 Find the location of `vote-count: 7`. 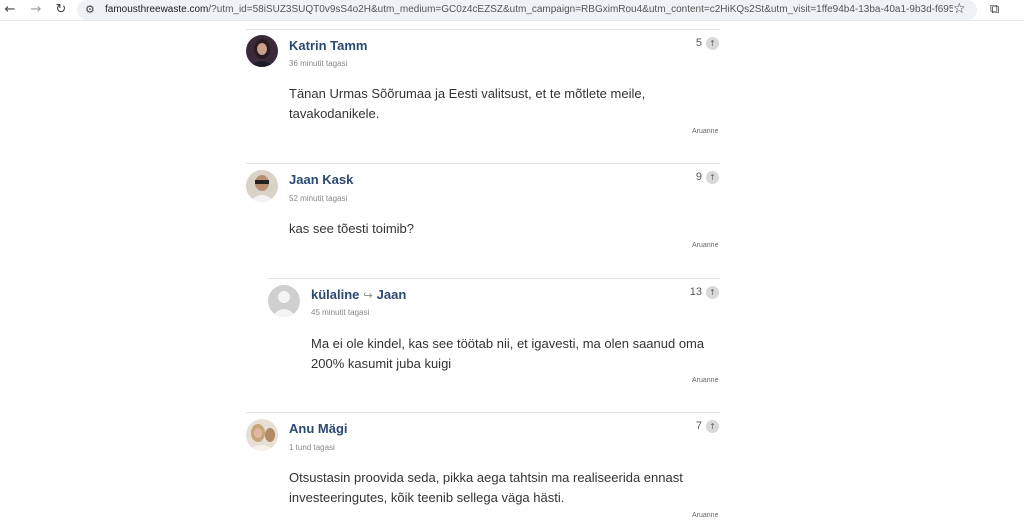

vote-count: 7 is located at coordinates (698, 426).